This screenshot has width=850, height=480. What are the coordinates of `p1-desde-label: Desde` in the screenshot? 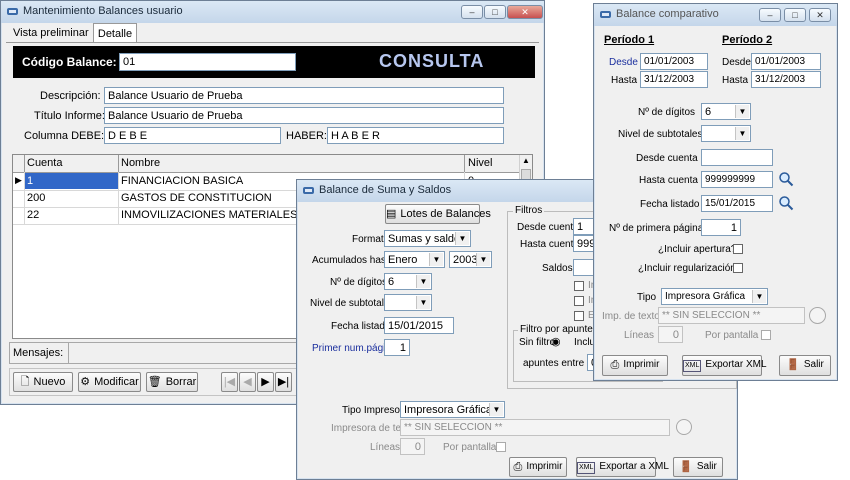 It's located at (623, 62).